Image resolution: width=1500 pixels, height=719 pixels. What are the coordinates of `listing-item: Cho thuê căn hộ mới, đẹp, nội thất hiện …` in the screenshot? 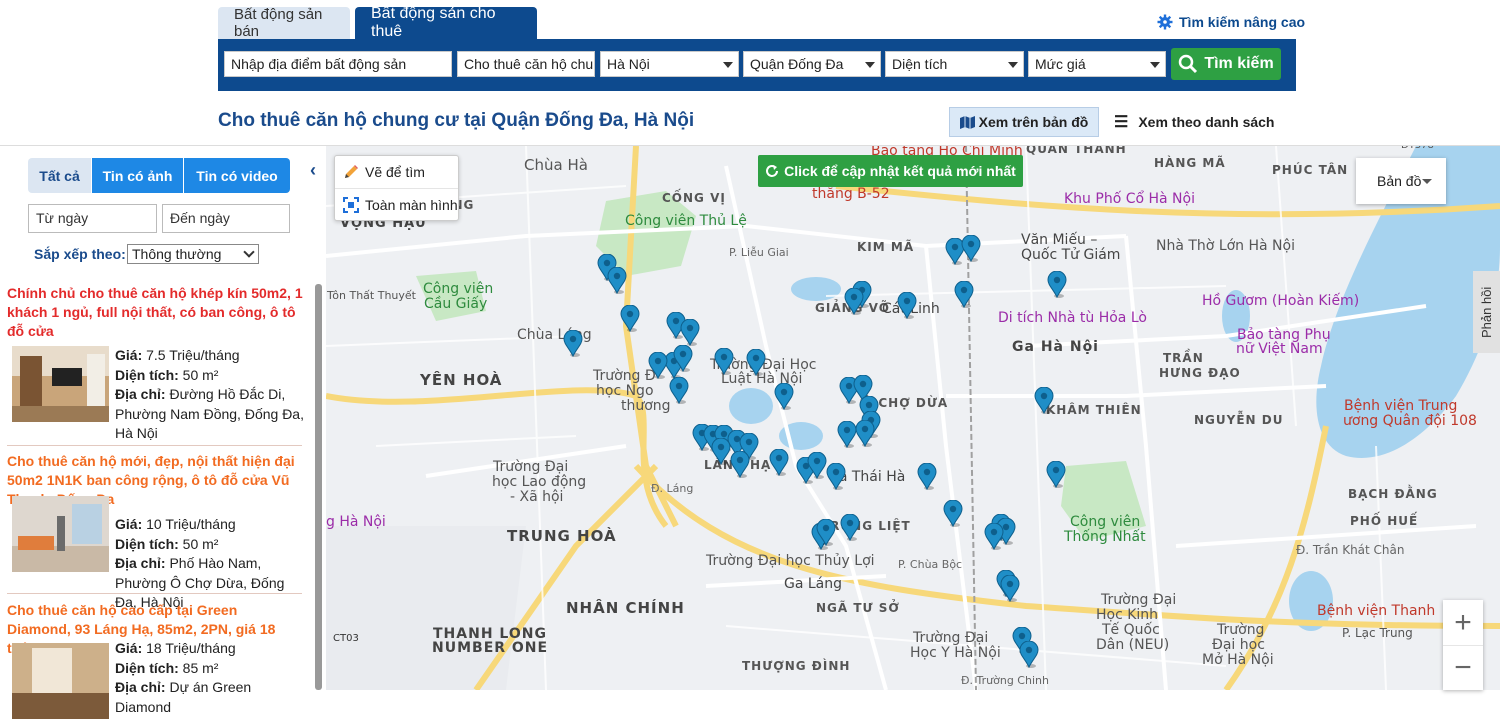 It's located at (155, 532).